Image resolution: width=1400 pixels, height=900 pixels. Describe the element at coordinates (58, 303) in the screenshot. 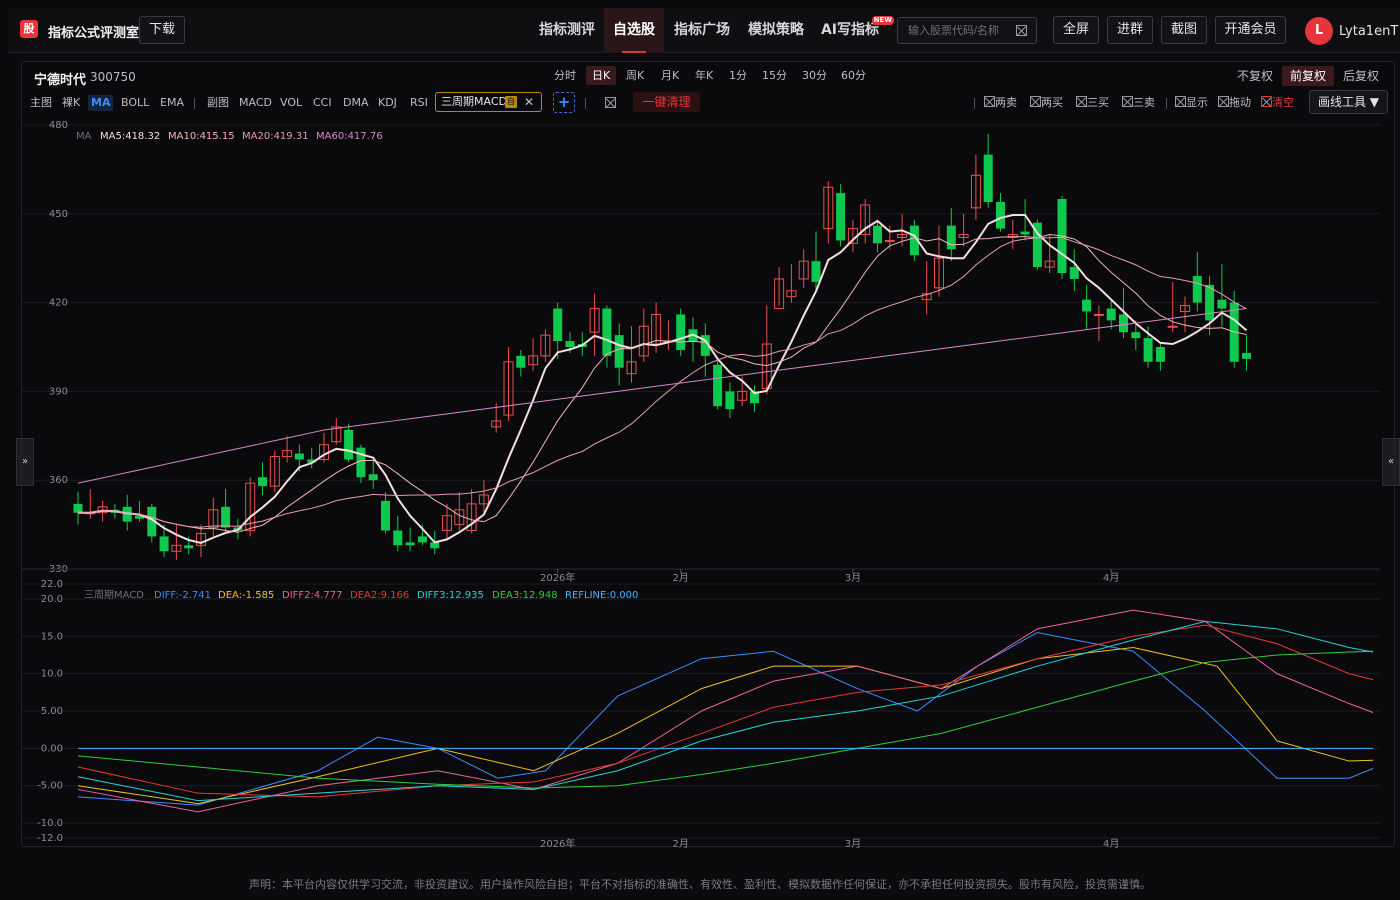

I see `y-tick-label: 420` at that location.